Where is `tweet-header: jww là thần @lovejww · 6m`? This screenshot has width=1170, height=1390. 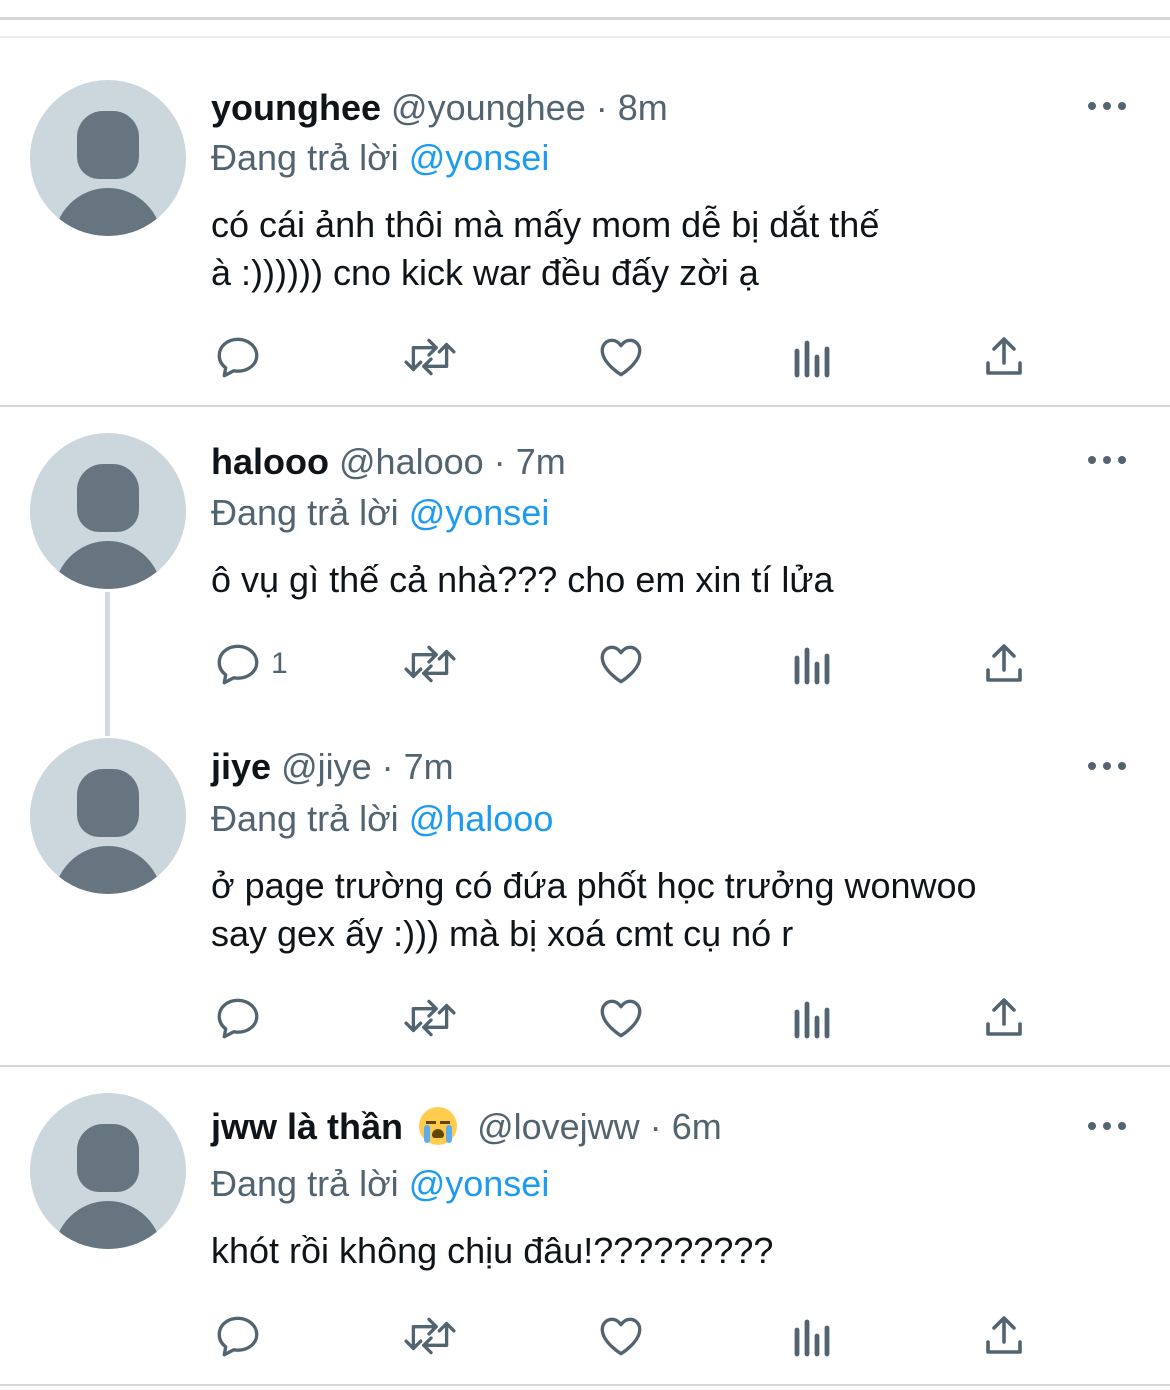
tweet-header: jww là thần @lovejww · 6m is located at coordinates (466, 1127).